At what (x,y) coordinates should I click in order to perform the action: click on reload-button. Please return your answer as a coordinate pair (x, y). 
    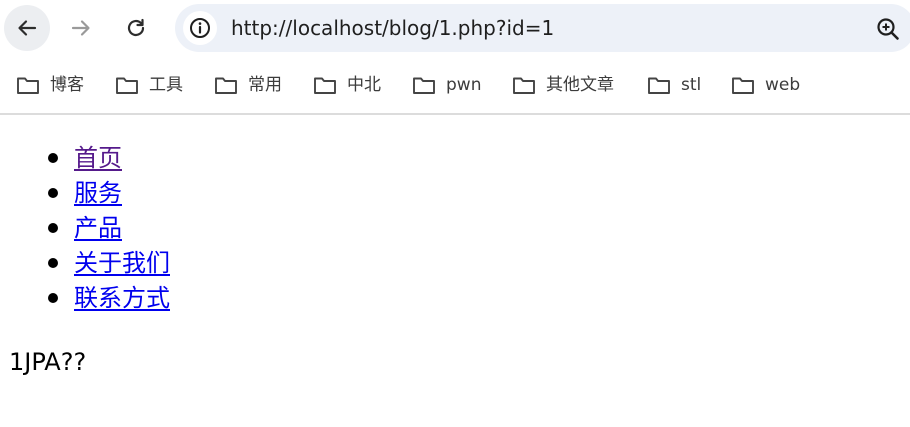
    Looking at the image, I should click on (136, 28).